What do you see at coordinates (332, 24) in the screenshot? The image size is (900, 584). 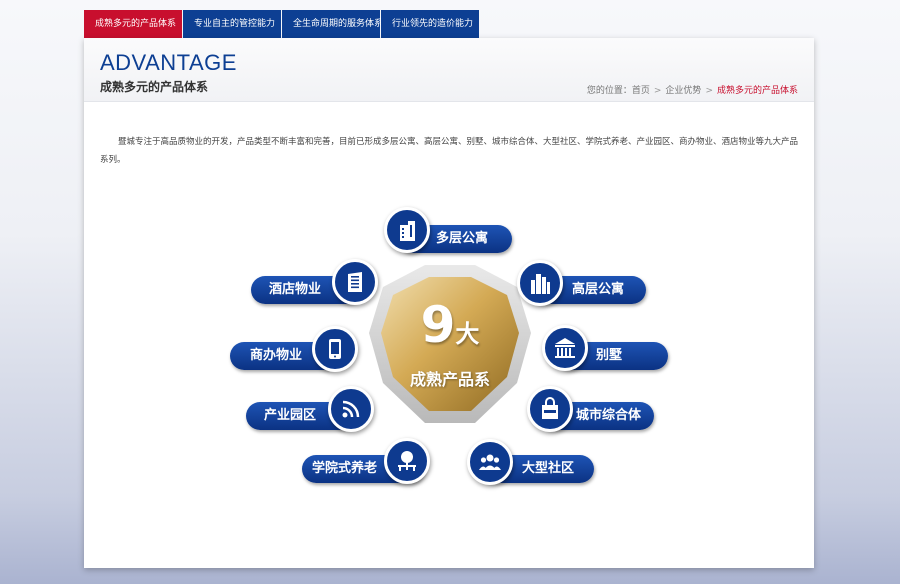 I see `tab-lifecycle-service: 全生命周期的服务体系` at bounding box center [332, 24].